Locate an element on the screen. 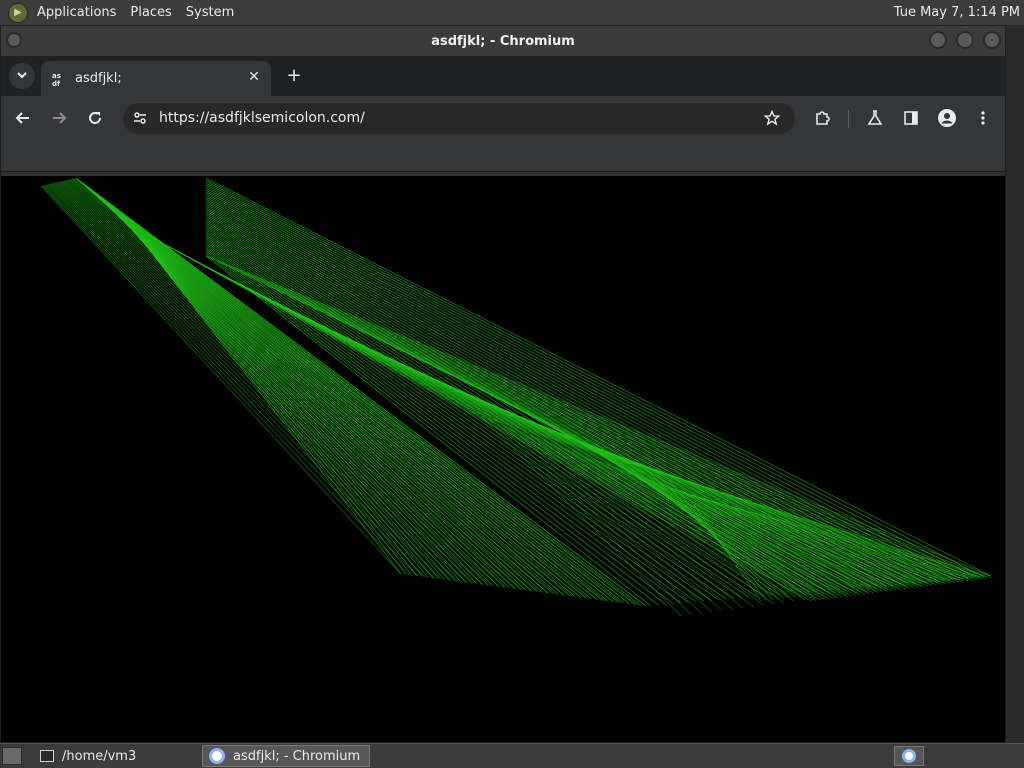 The height and width of the screenshot is (768, 1024). maximize-button is located at coordinates (965, 40).